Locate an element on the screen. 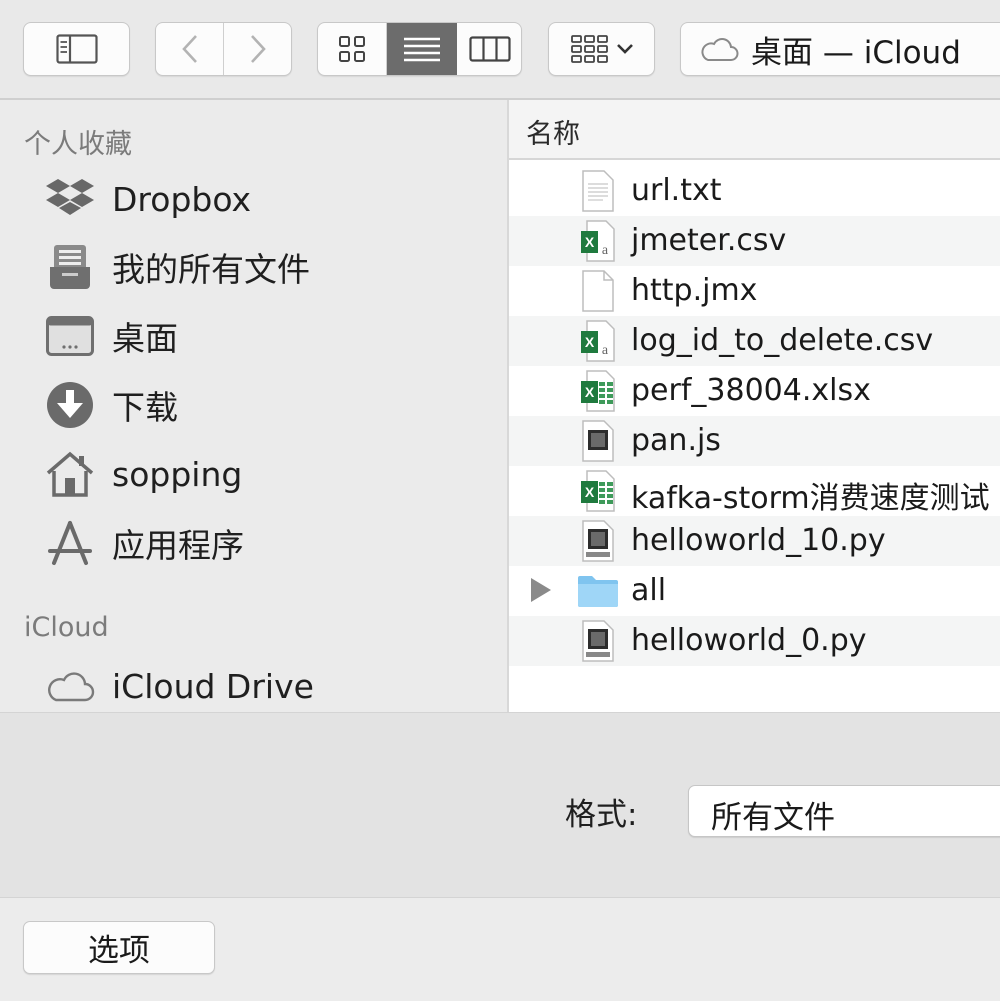  sidebar-item-label: 我的所有文件 is located at coordinates (211, 269).